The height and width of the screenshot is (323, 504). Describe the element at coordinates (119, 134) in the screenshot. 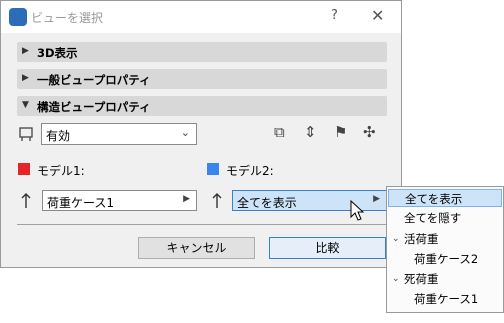

I see `filter-select: 有効 ⌄` at that location.